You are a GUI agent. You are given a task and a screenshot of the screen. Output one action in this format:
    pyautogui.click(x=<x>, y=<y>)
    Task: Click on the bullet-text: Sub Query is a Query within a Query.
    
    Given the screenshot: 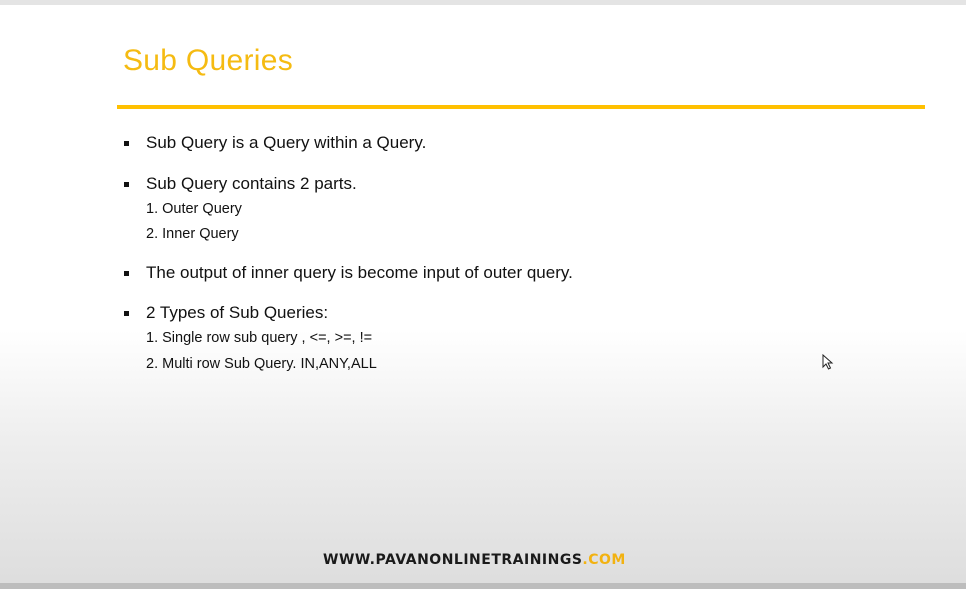 What is the action you would take?
    pyautogui.click(x=286, y=142)
    